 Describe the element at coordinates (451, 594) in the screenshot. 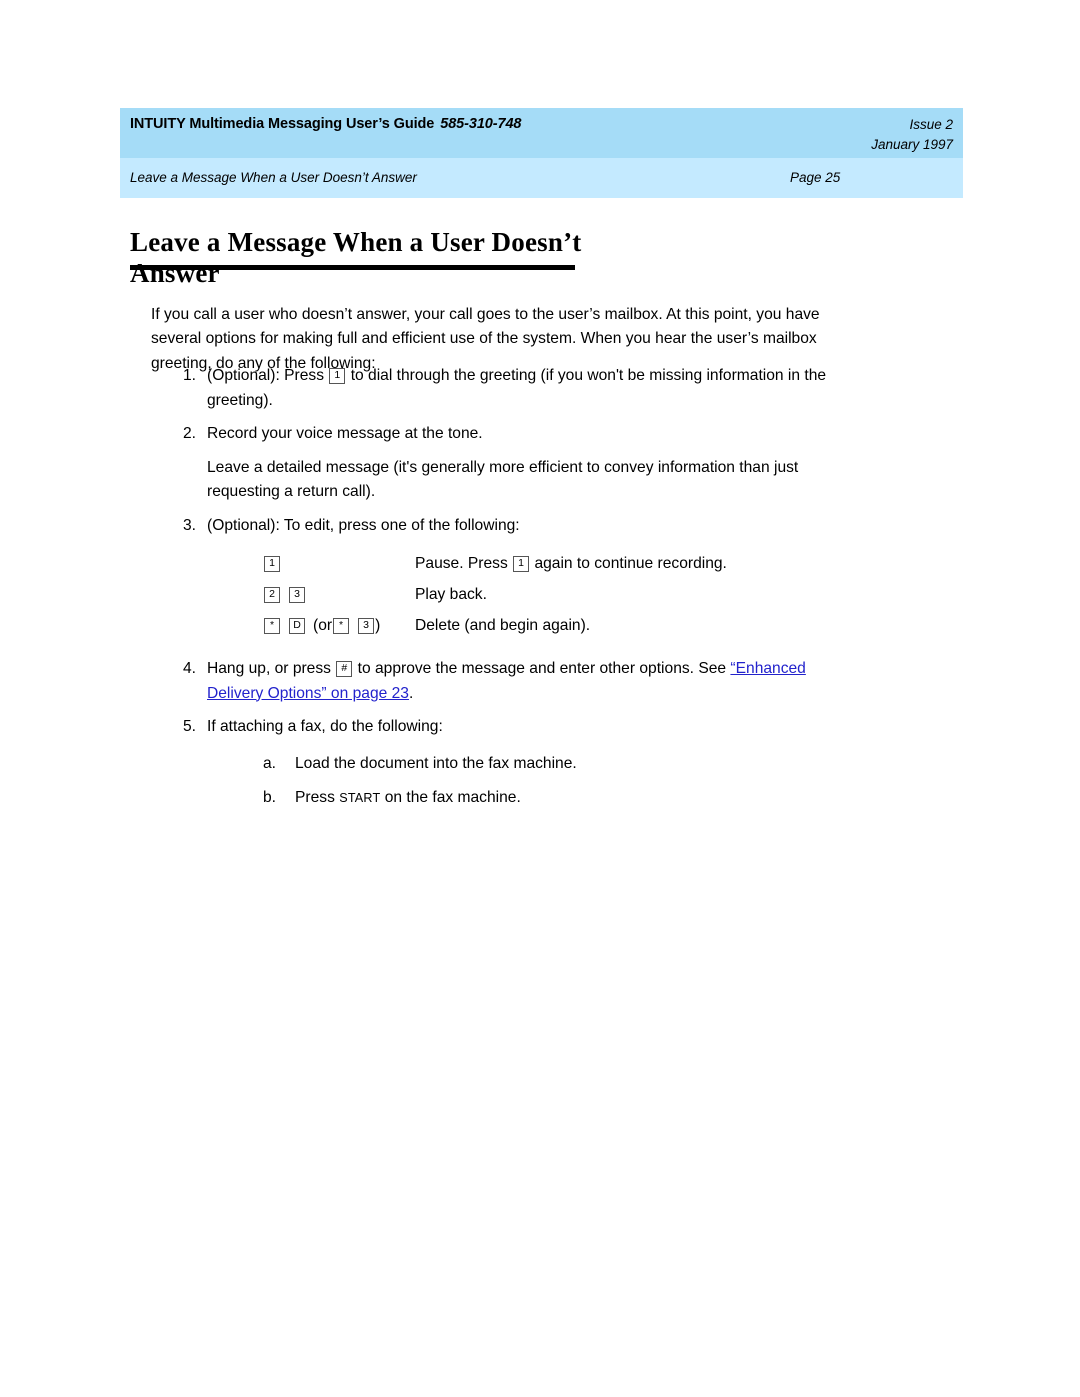

I see `key-description-playback: Play back.` at that location.